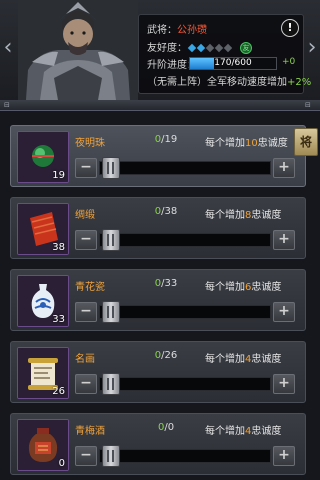  I want to click on general-name: 公孙瓒, so click(192, 30).